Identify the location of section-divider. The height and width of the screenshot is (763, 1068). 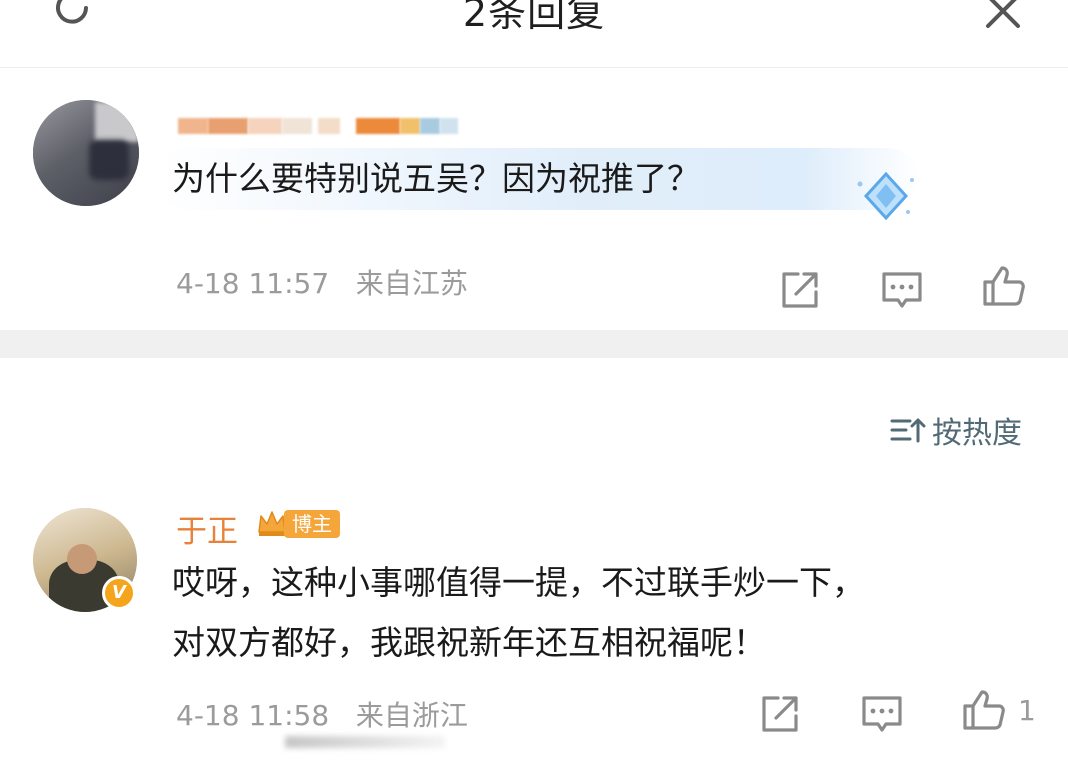
(534, 344).